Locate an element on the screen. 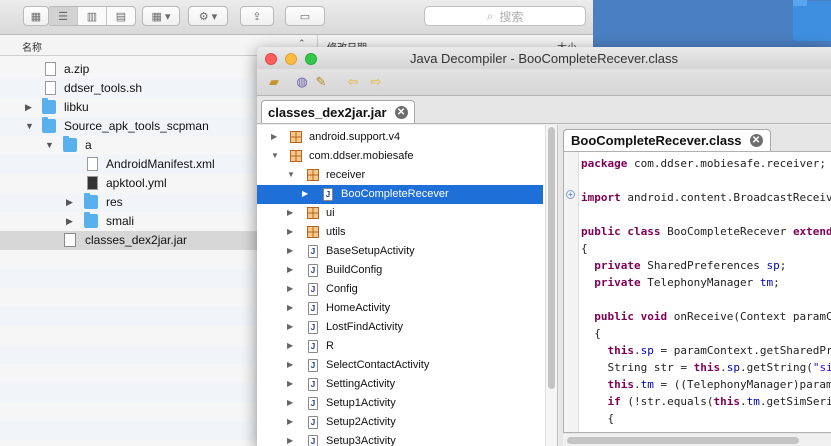 This screenshot has width=831, height=446. forward-arrow-icon: ⇨ is located at coordinates (376, 82).